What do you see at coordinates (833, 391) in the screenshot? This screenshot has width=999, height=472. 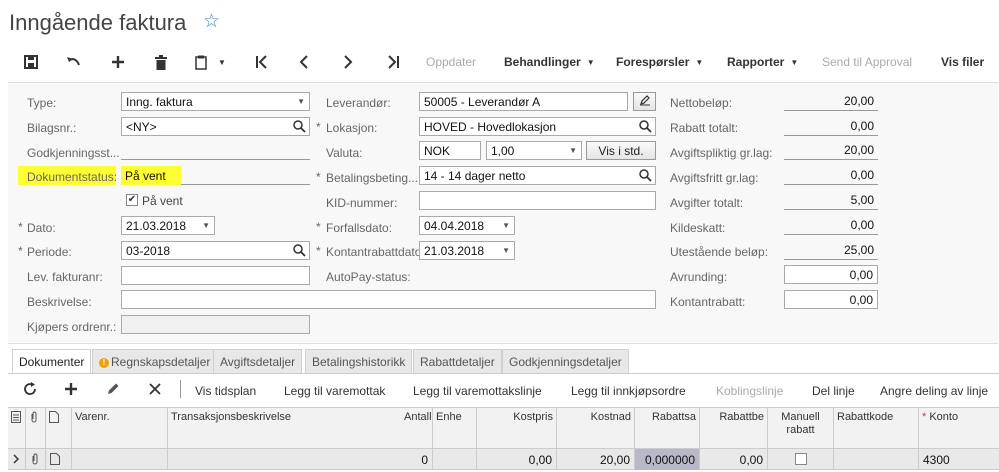 I see `del-linje-button: Del linje` at bounding box center [833, 391].